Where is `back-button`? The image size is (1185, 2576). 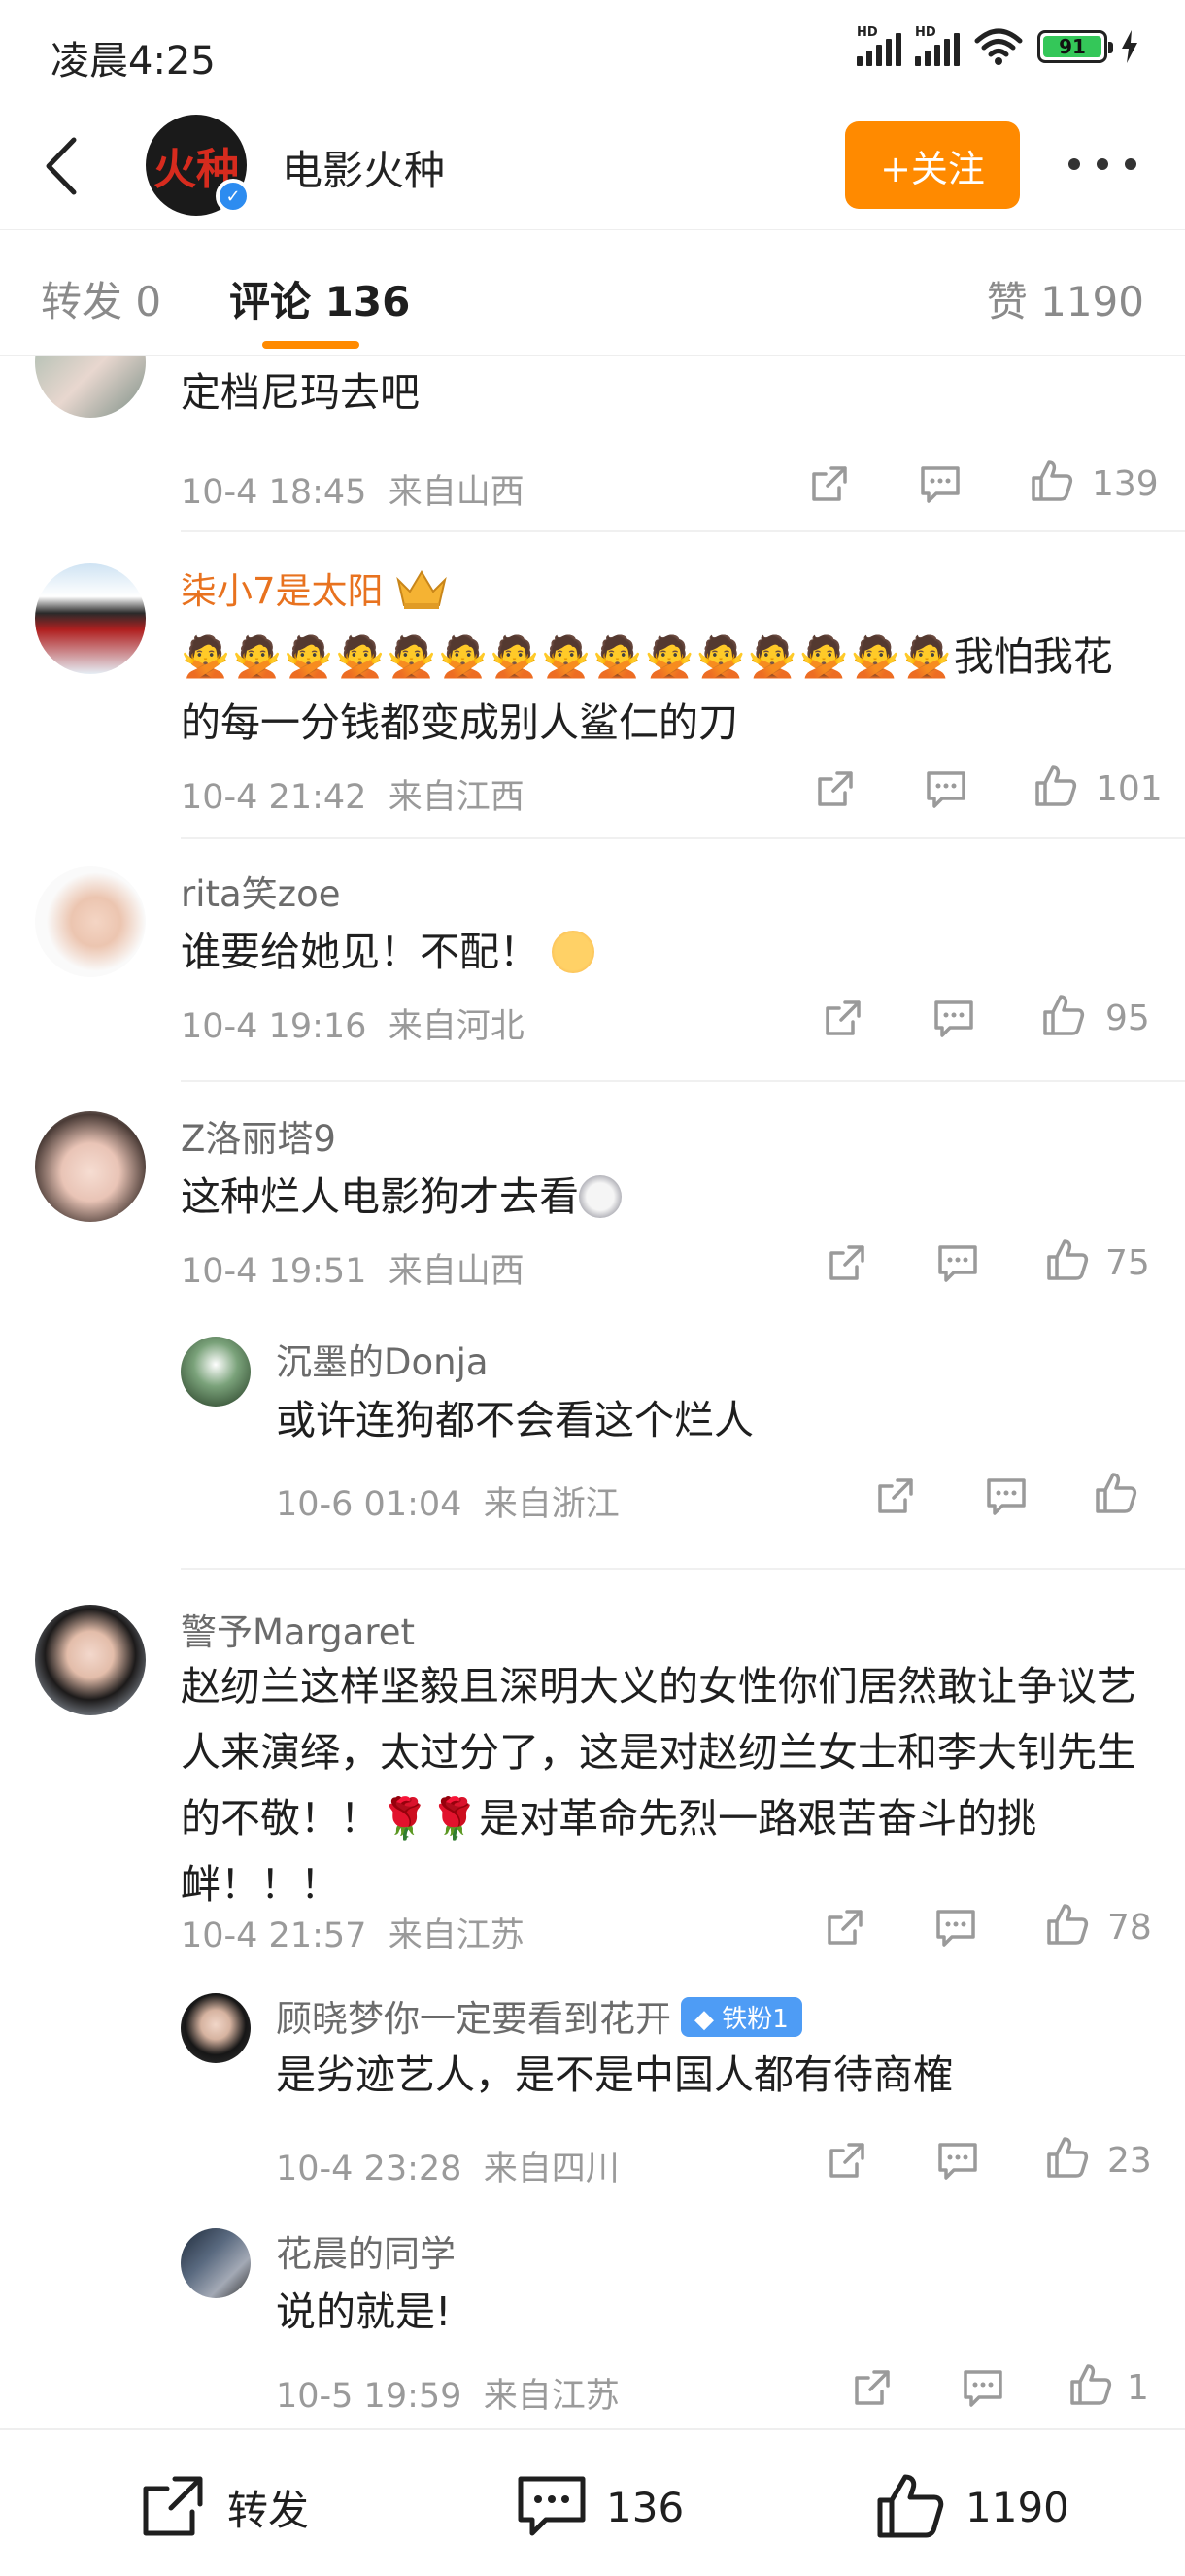 back-button is located at coordinates (64, 166).